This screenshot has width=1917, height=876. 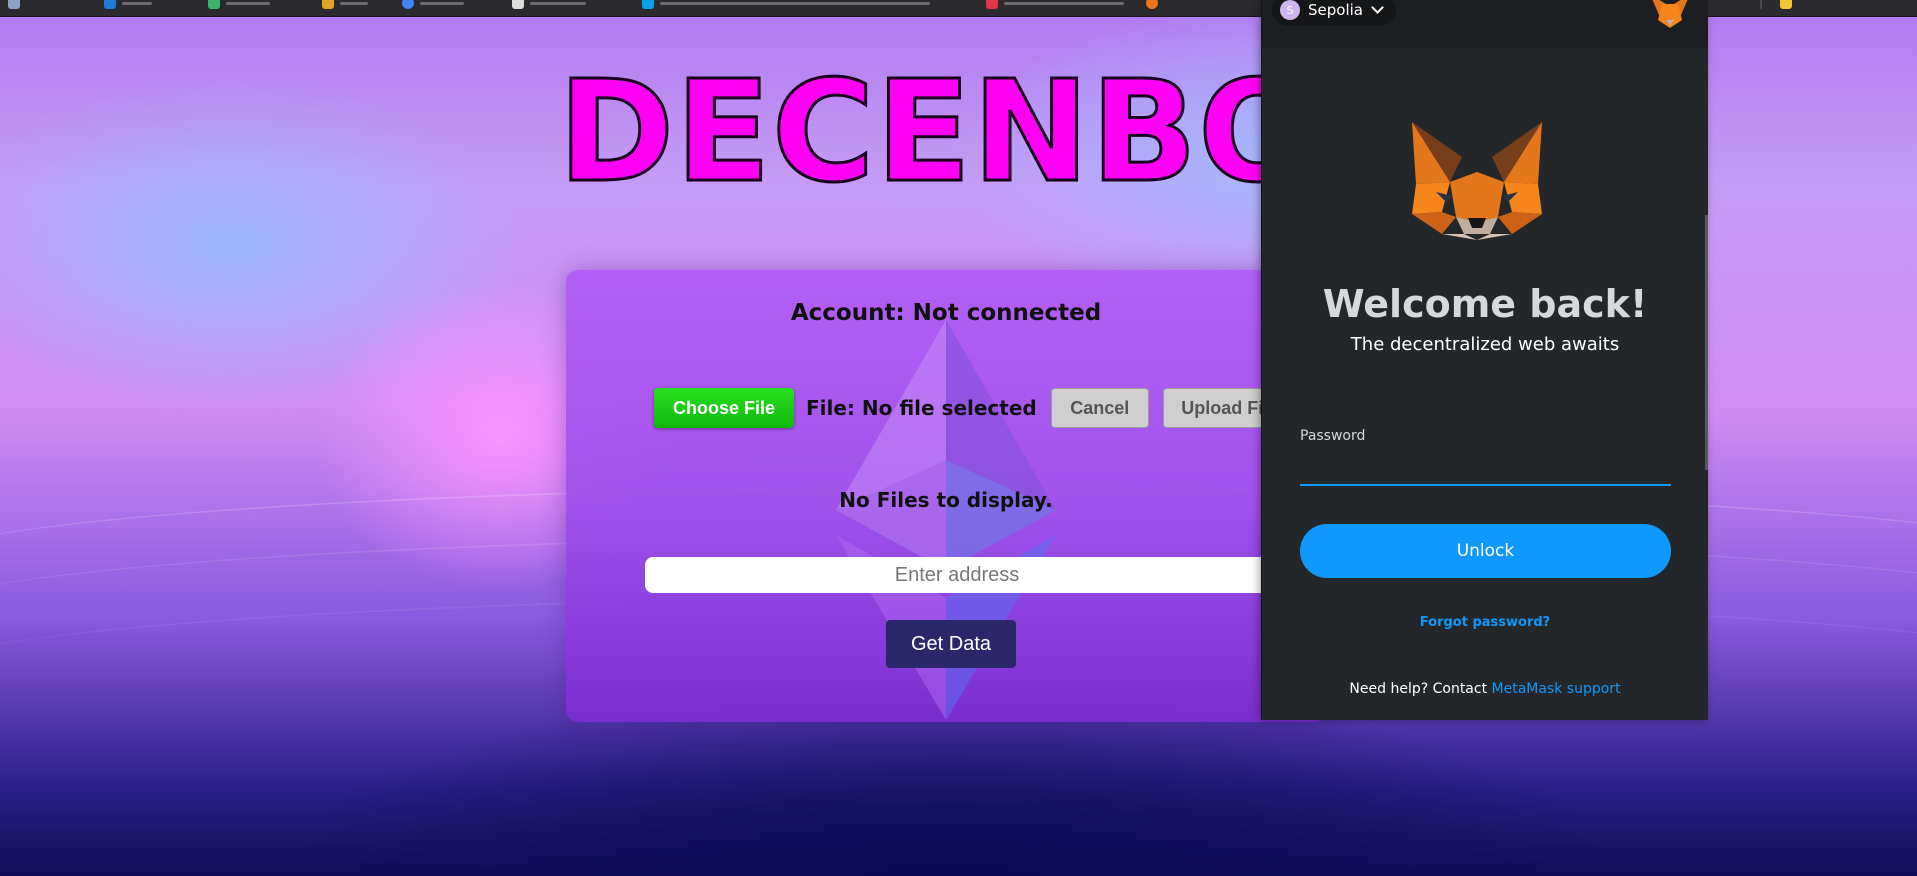 I want to click on help-prefix: Need help? Contact, so click(x=1420, y=689).